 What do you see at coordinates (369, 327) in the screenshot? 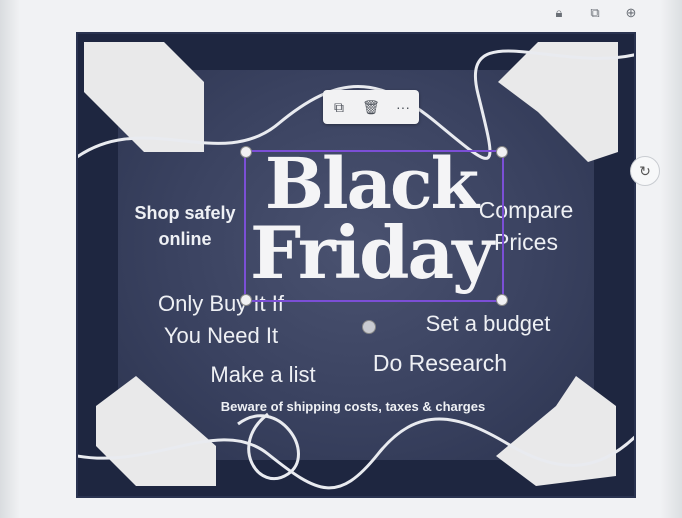
I see `anchor-dot` at bounding box center [369, 327].